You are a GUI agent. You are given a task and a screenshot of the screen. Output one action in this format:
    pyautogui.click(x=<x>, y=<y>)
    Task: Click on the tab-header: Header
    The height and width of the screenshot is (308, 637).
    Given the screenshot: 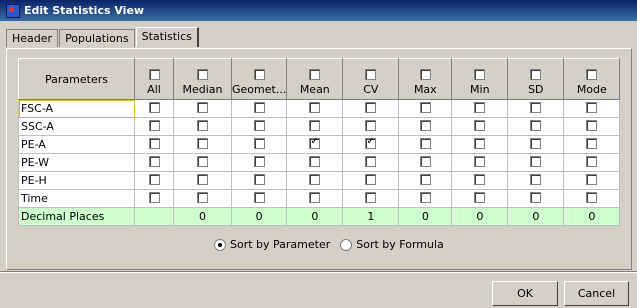 What is the action you would take?
    pyautogui.click(x=32, y=38)
    